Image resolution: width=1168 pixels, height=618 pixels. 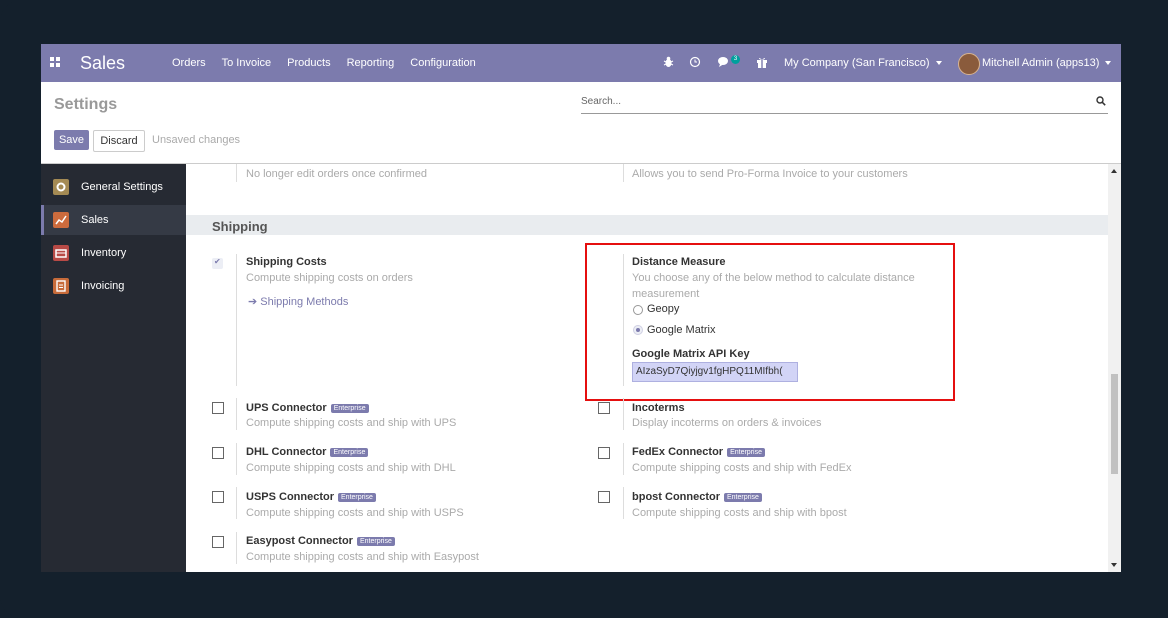 I want to click on arrow-right-icon: ➔, so click(x=253, y=302).